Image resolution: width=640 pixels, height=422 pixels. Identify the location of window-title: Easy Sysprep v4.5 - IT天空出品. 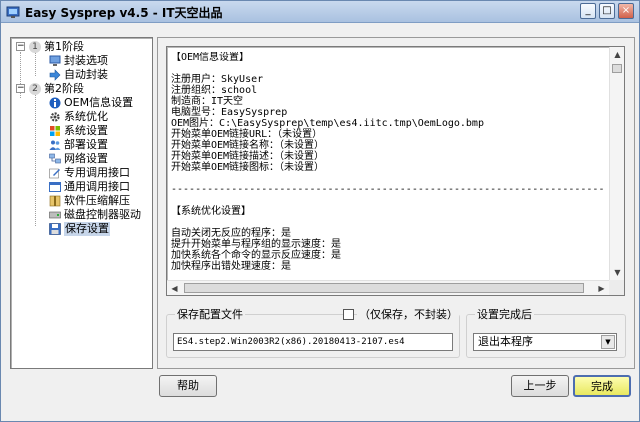
(124, 13).